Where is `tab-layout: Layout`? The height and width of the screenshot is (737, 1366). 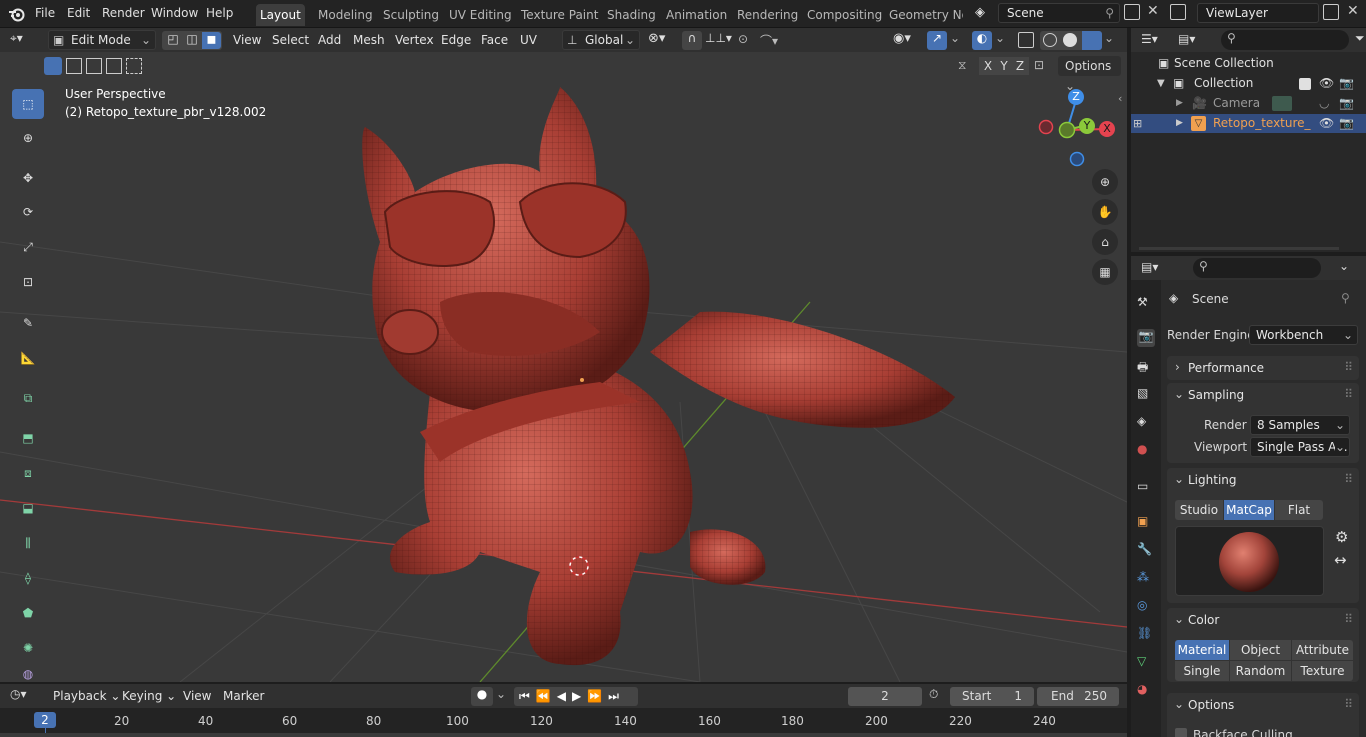
tab-layout: Layout is located at coordinates (280, 15).